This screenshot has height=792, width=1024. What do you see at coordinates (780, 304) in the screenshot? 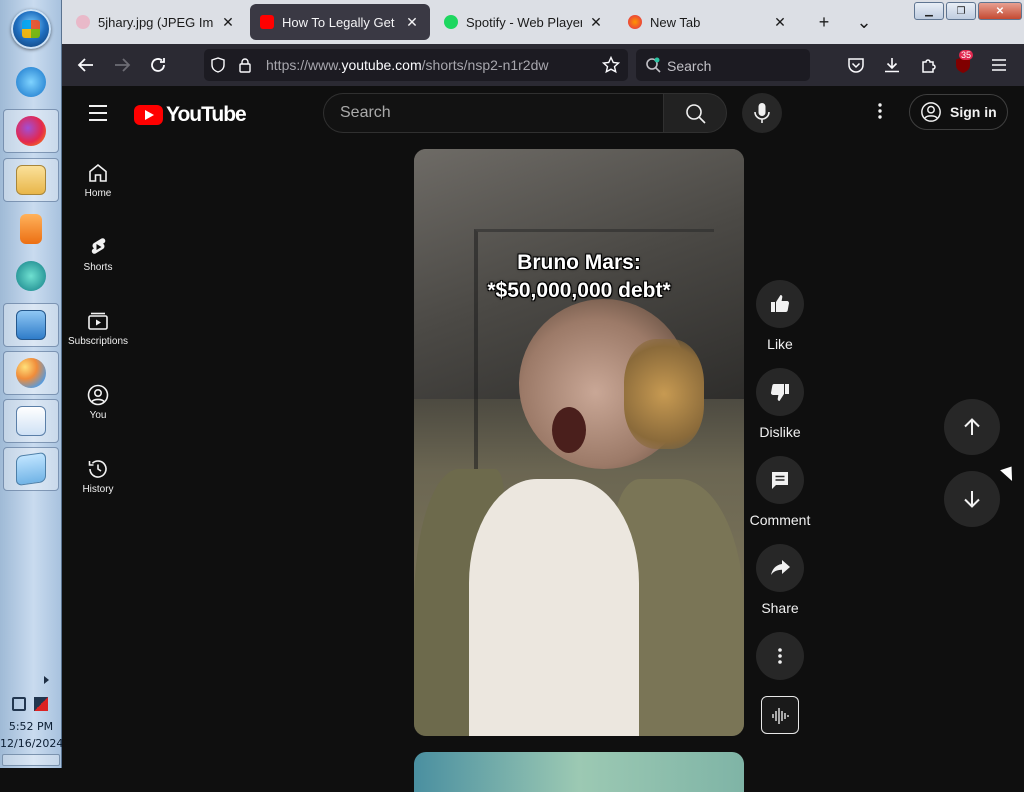
I see `thumbs-up-icon` at bounding box center [780, 304].